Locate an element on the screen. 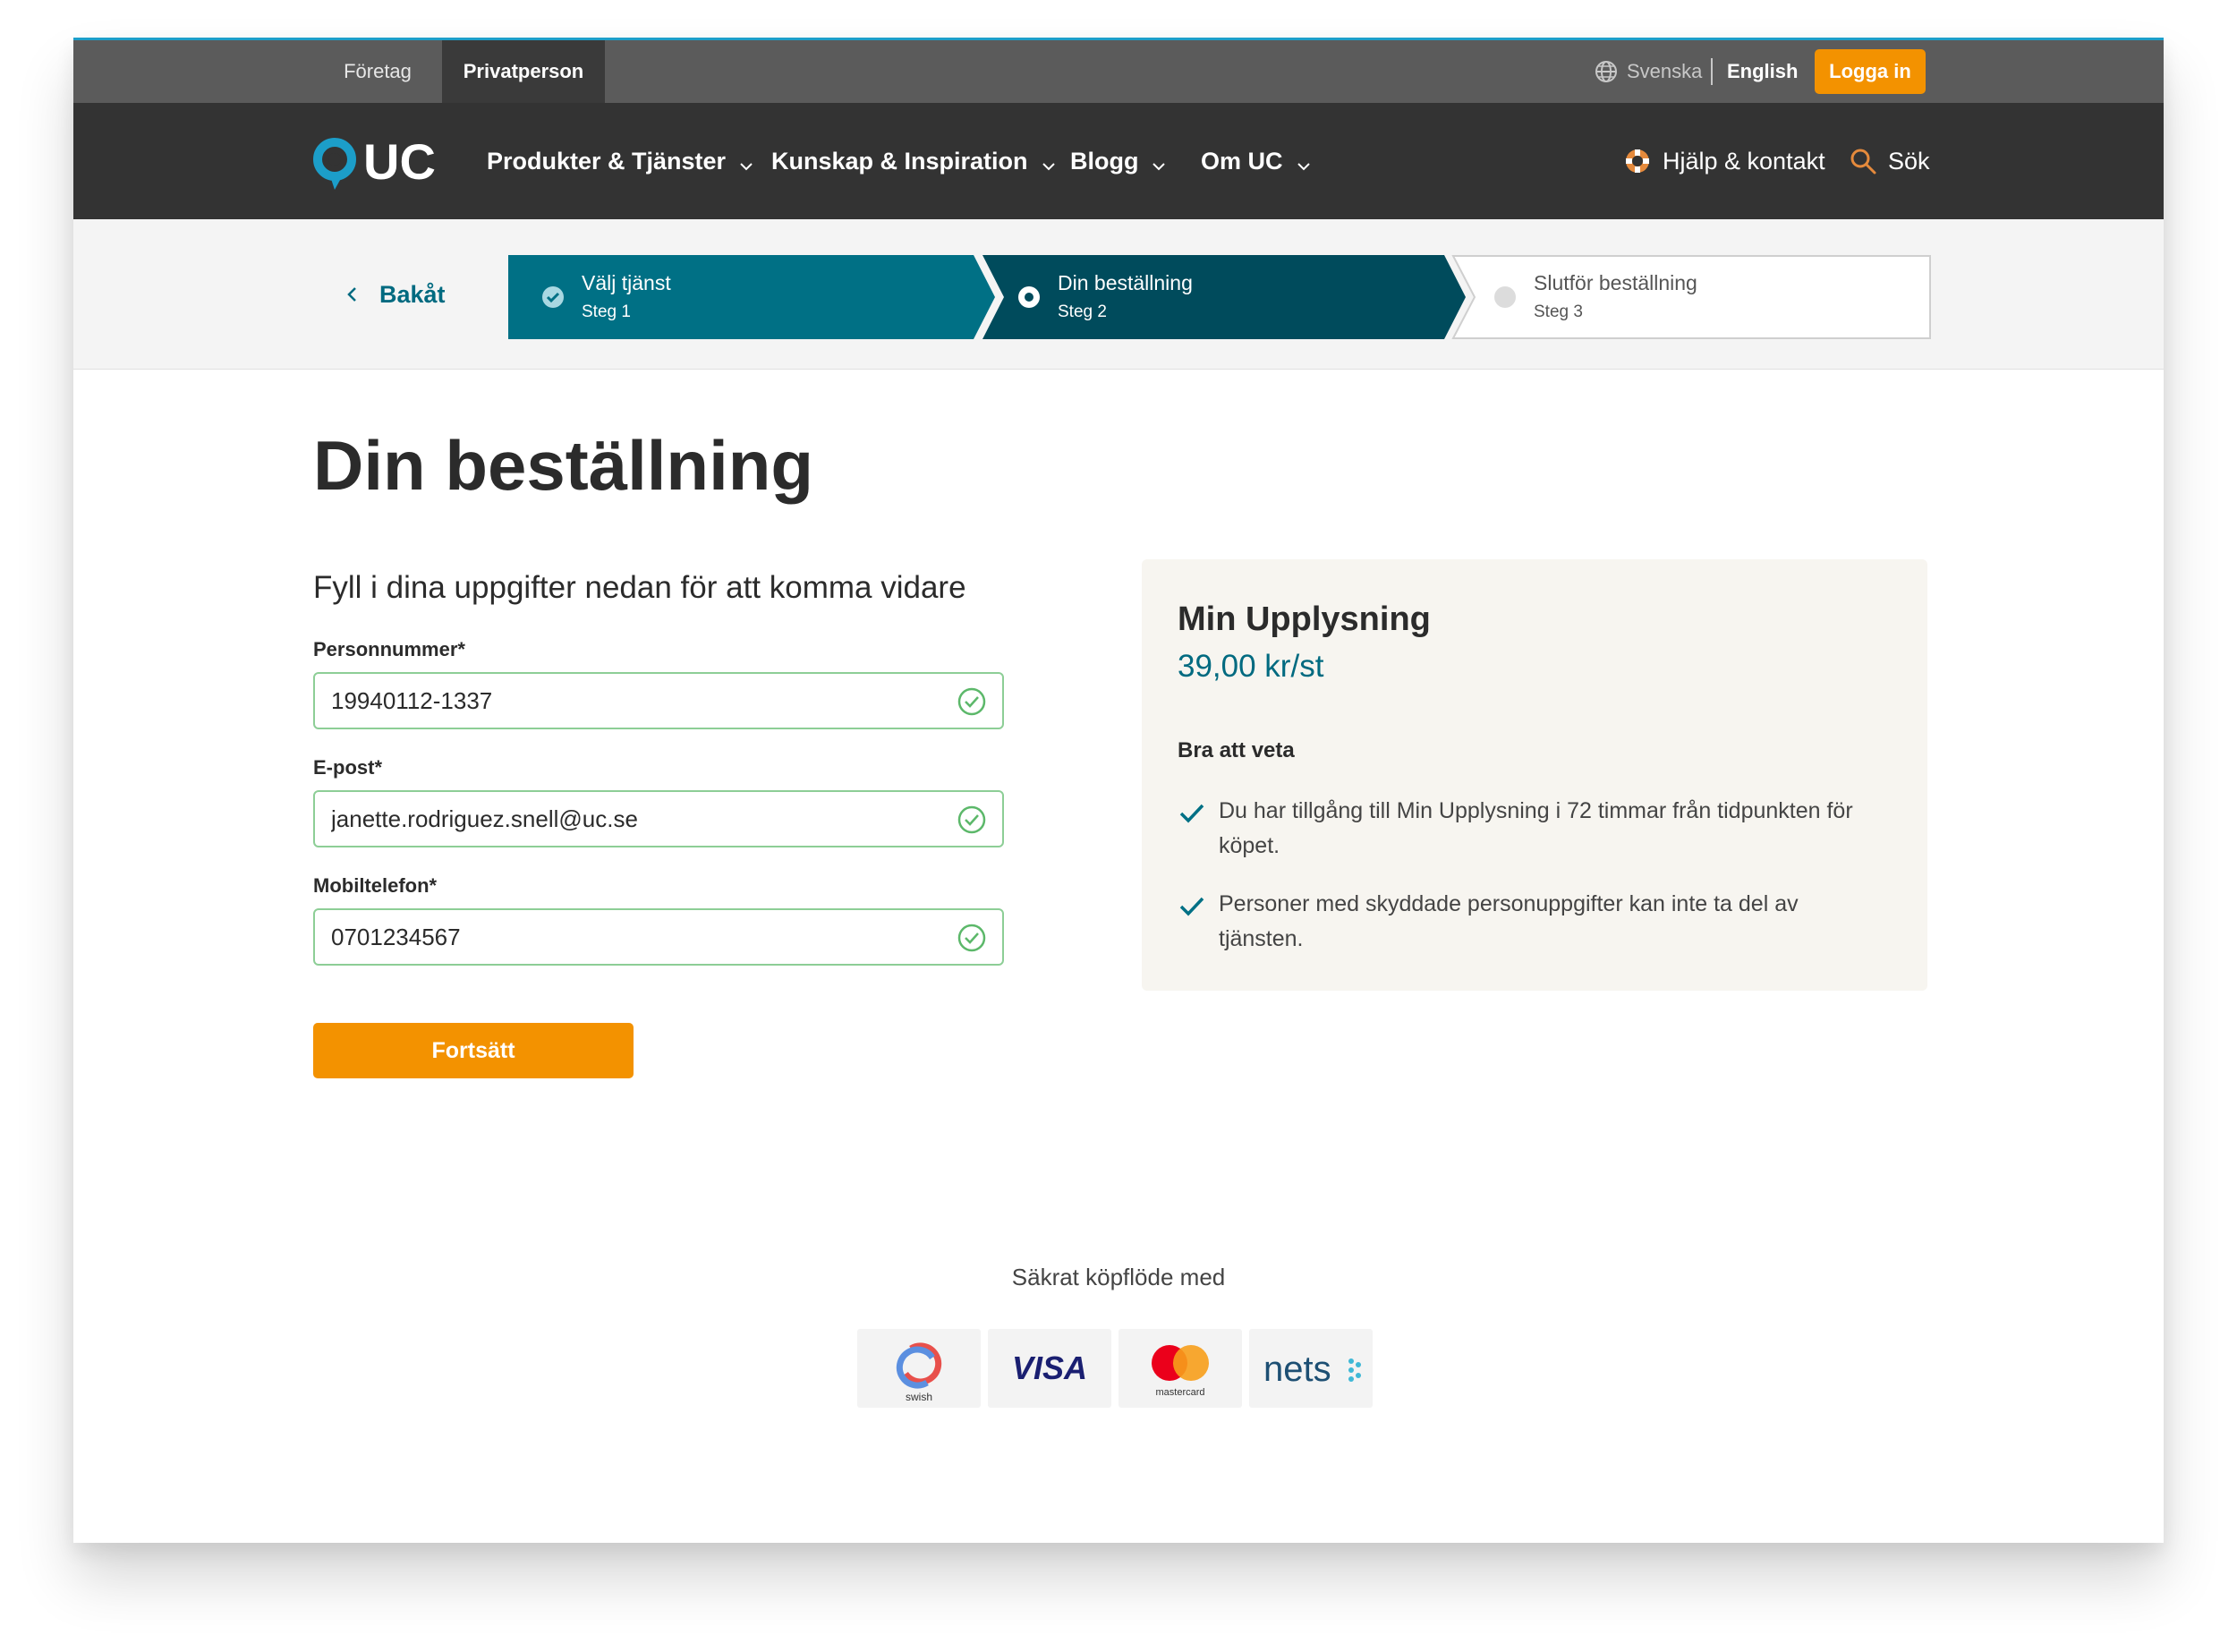 This screenshot has width=2237, height=1652. personnummer-field is located at coordinates (658, 700).